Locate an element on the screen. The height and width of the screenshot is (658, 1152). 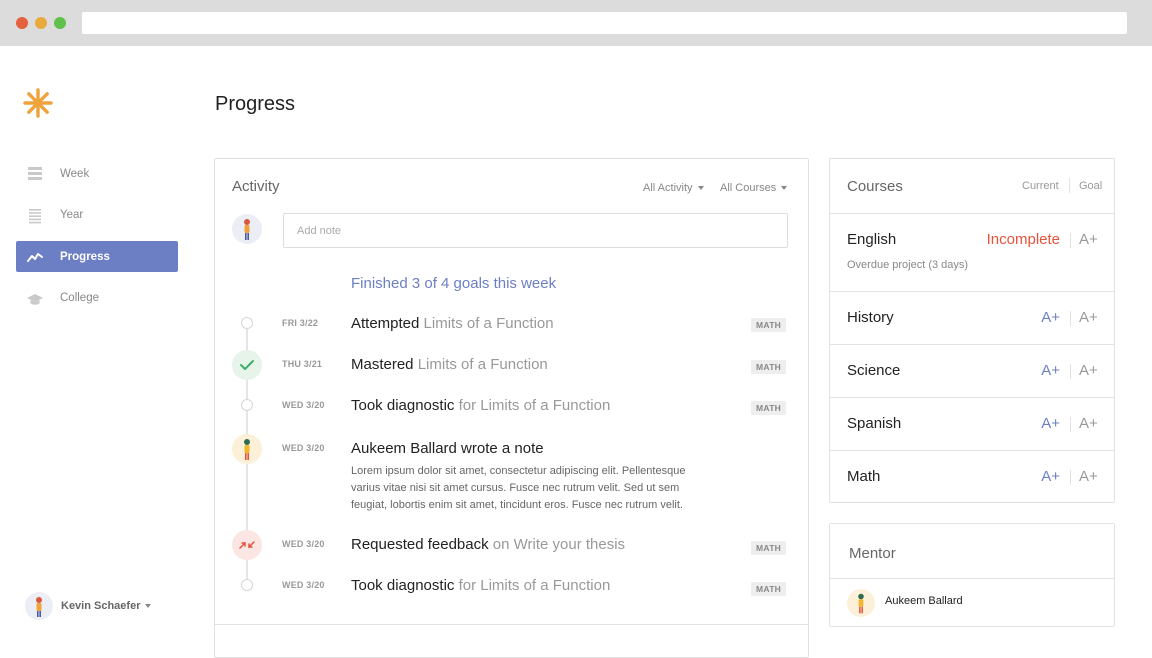
course-name: Spanish is located at coordinates (874, 423).